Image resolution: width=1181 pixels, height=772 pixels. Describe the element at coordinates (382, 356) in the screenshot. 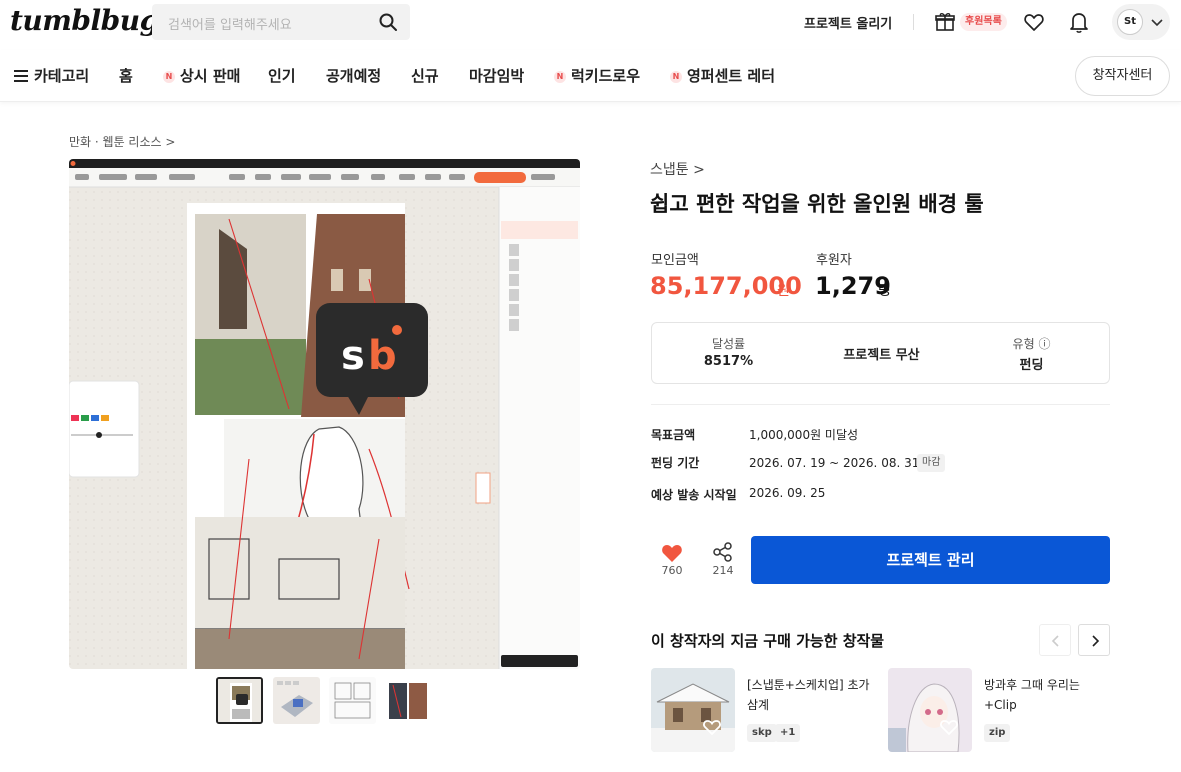

I see `svg-text: b` at that location.